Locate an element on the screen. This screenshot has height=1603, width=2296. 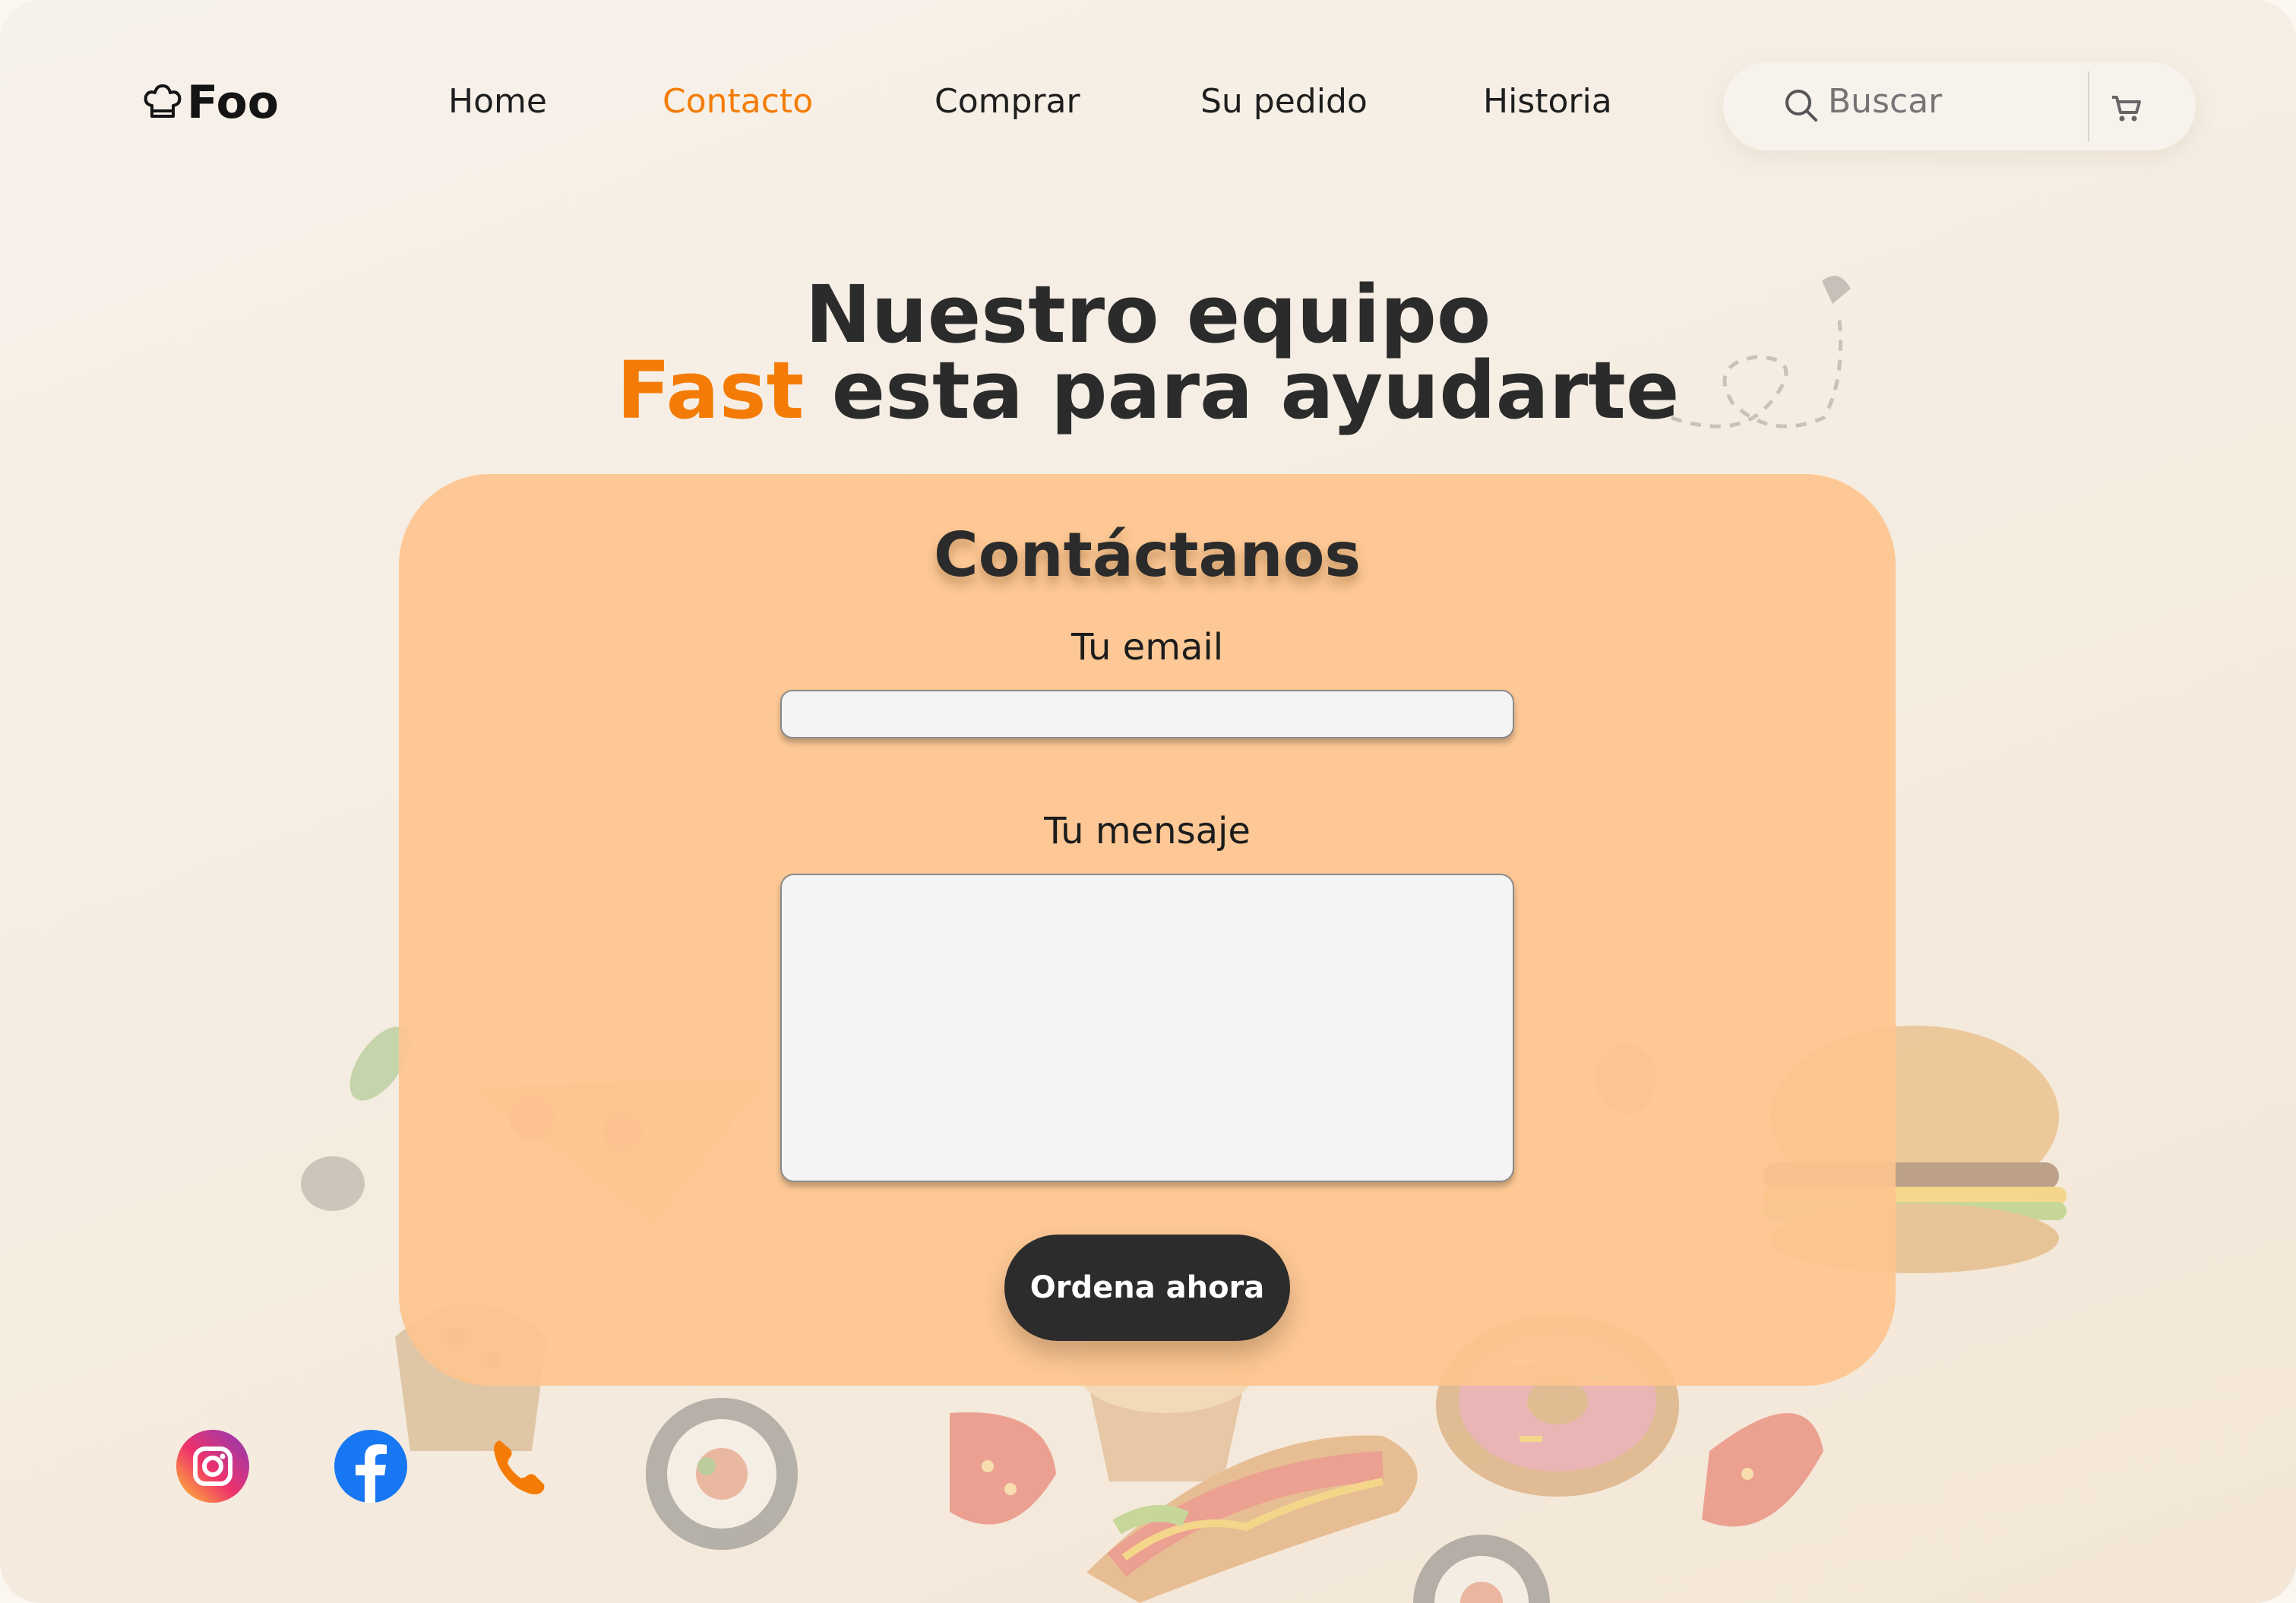
headline-line-2: Fast esta para ayudarte is located at coordinates (1148, 390).